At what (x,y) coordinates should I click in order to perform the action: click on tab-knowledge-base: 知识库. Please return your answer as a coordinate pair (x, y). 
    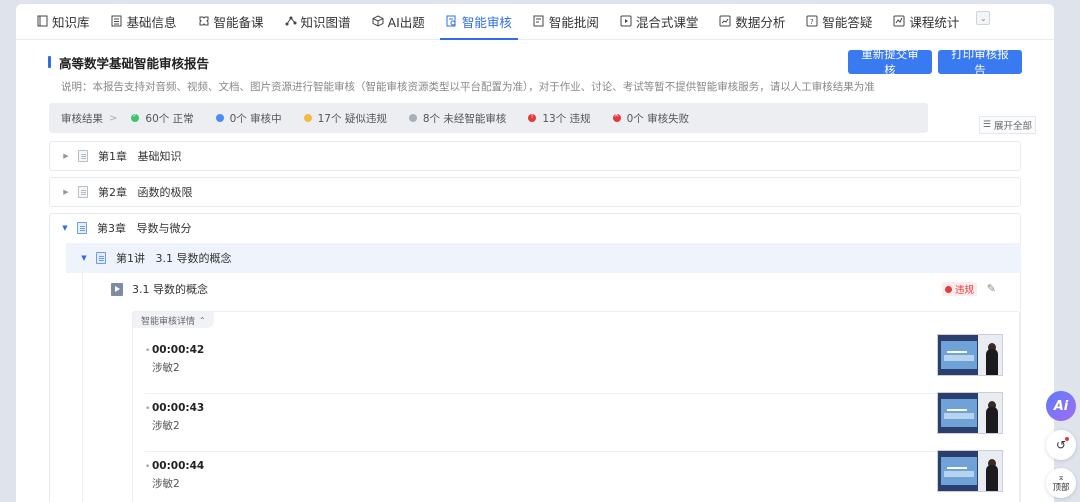
    Looking at the image, I should click on (63, 21).